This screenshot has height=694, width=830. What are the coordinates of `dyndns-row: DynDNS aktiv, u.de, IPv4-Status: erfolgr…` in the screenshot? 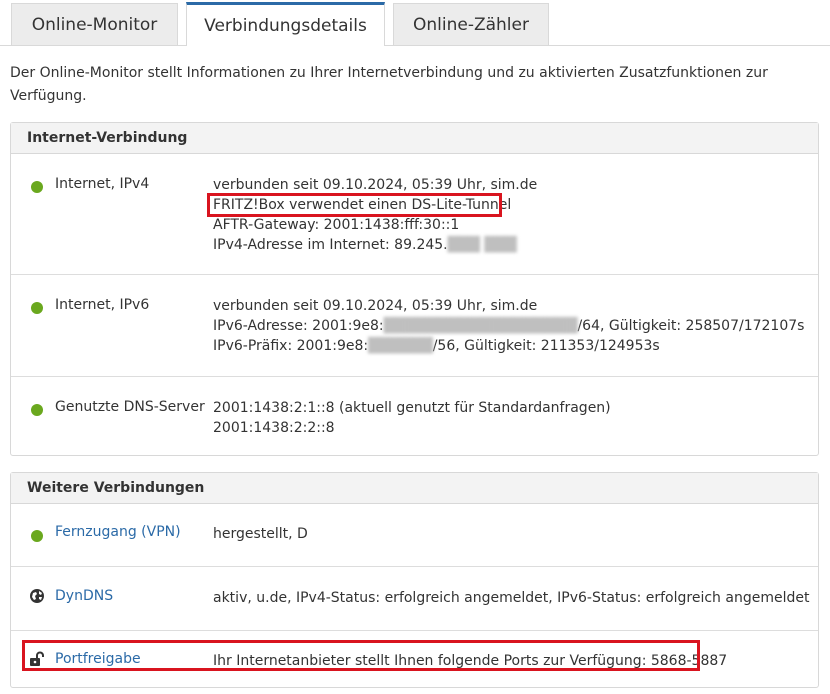 It's located at (414, 599).